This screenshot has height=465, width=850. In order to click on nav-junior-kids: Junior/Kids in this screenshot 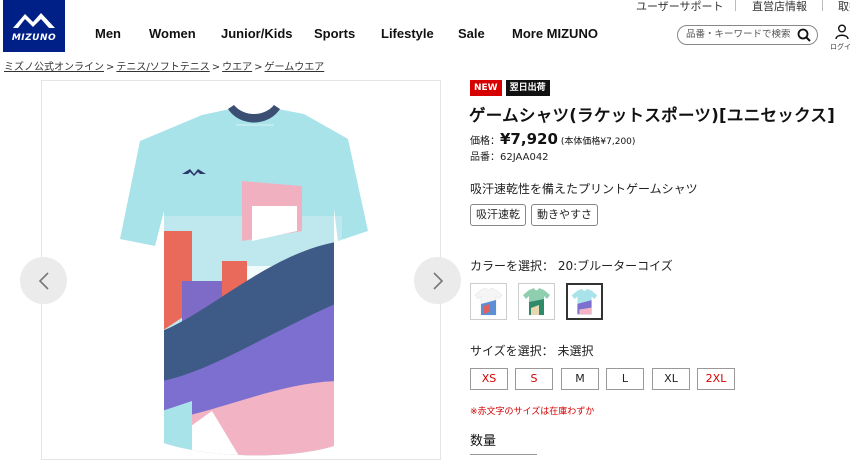, I will do `click(257, 33)`.